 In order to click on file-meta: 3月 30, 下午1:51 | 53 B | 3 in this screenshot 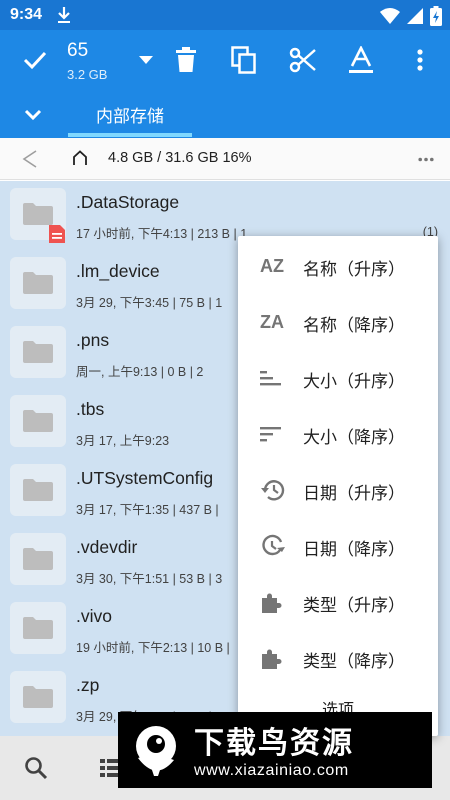, I will do `click(149, 579)`.